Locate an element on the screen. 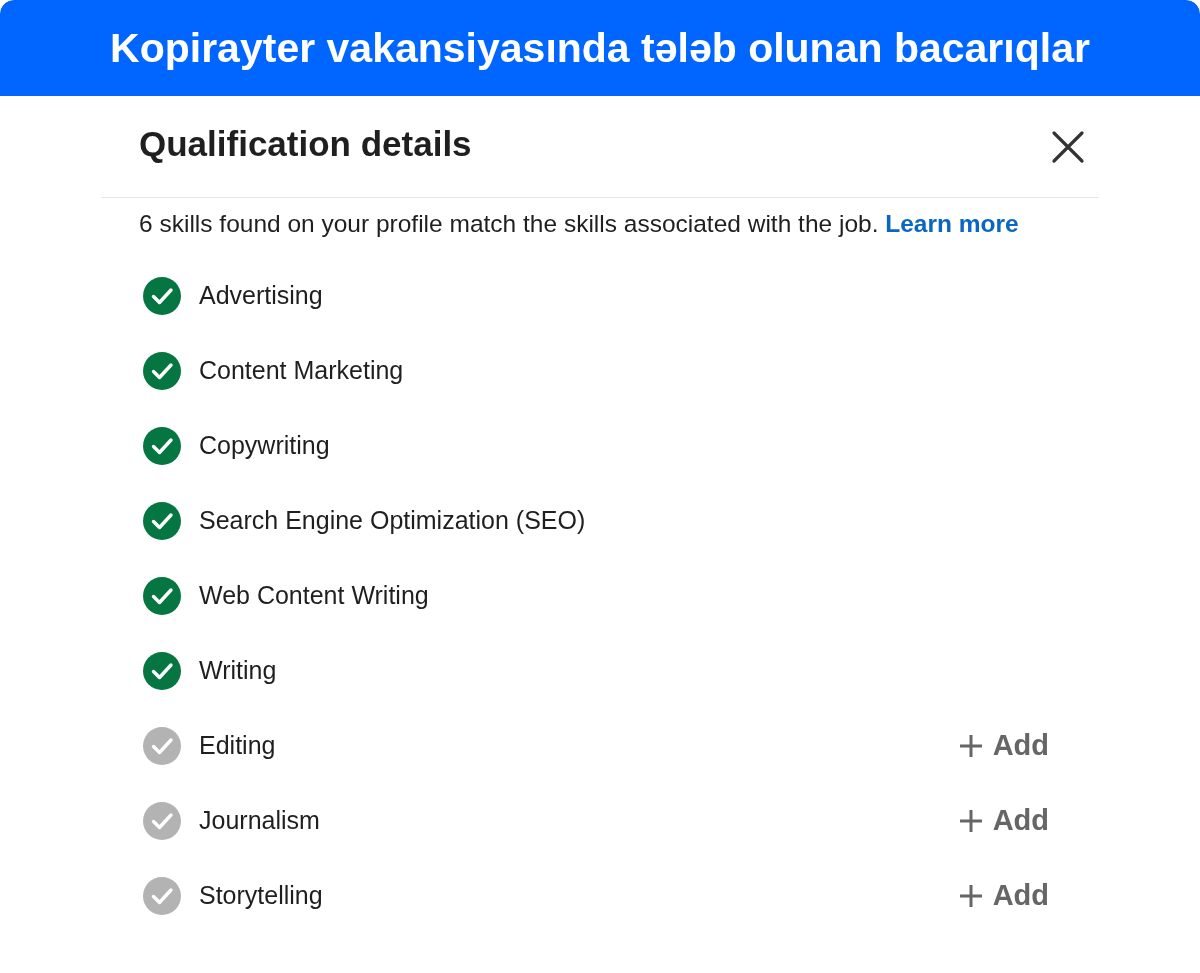 The width and height of the screenshot is (1200, 973). skill-name: Storytelling is located at coordinates (261, 895).